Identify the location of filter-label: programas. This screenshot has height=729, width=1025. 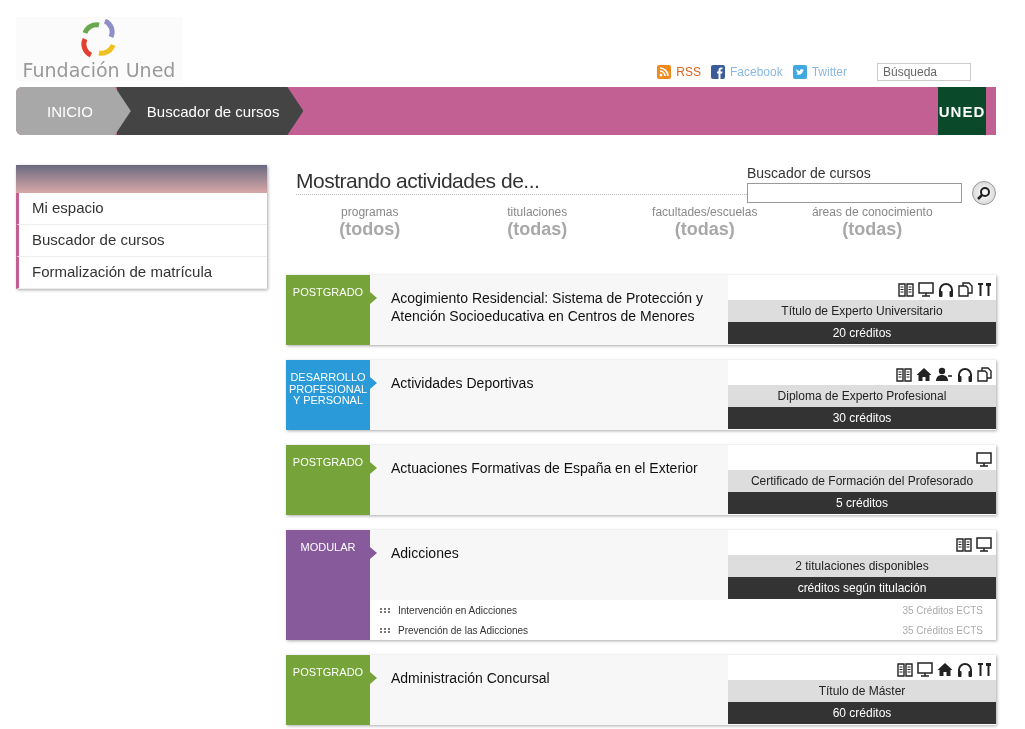
(370, 212).